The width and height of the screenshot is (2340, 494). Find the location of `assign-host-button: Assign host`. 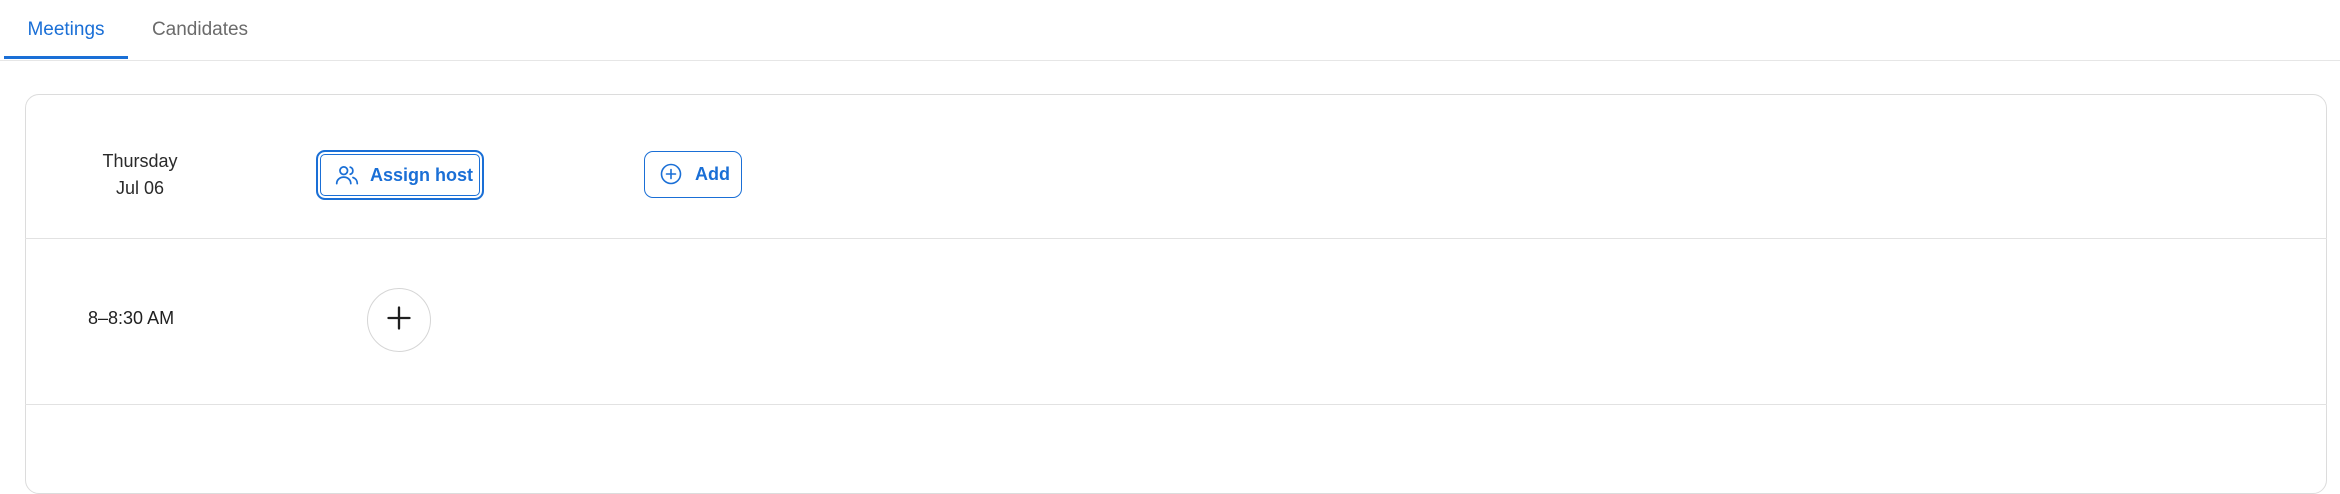

assign-host-button: Assign host is located at coordinates (400, 175).